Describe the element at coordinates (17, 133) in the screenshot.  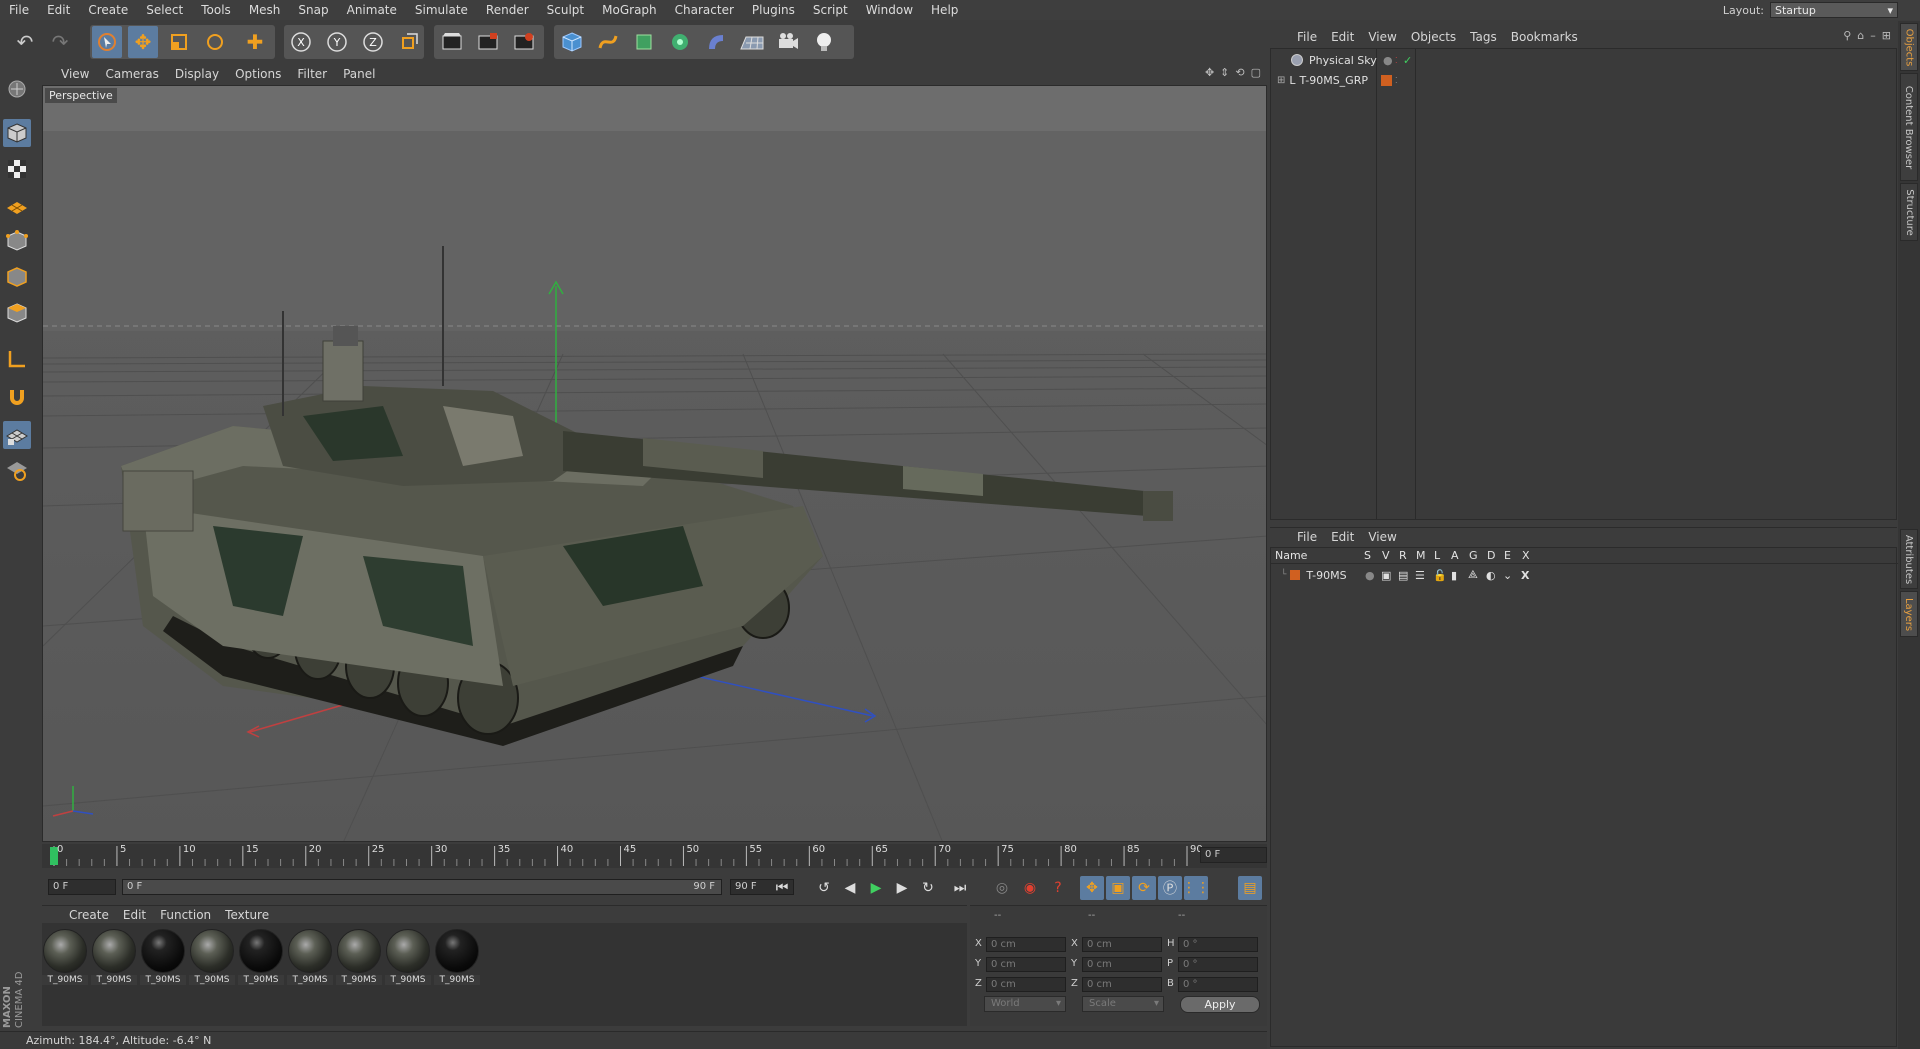
I see `model-mode-icon` at that location.